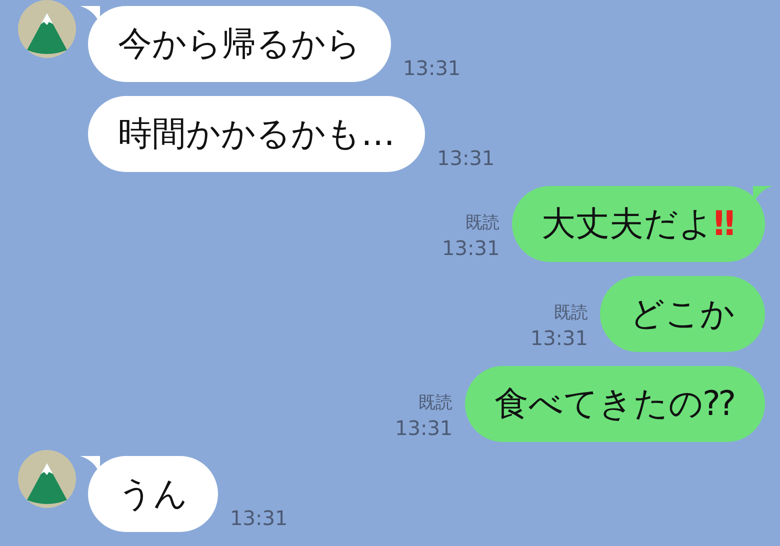  I want to click on message-bubble: 食べてきたの⁇, so click(614, 404).